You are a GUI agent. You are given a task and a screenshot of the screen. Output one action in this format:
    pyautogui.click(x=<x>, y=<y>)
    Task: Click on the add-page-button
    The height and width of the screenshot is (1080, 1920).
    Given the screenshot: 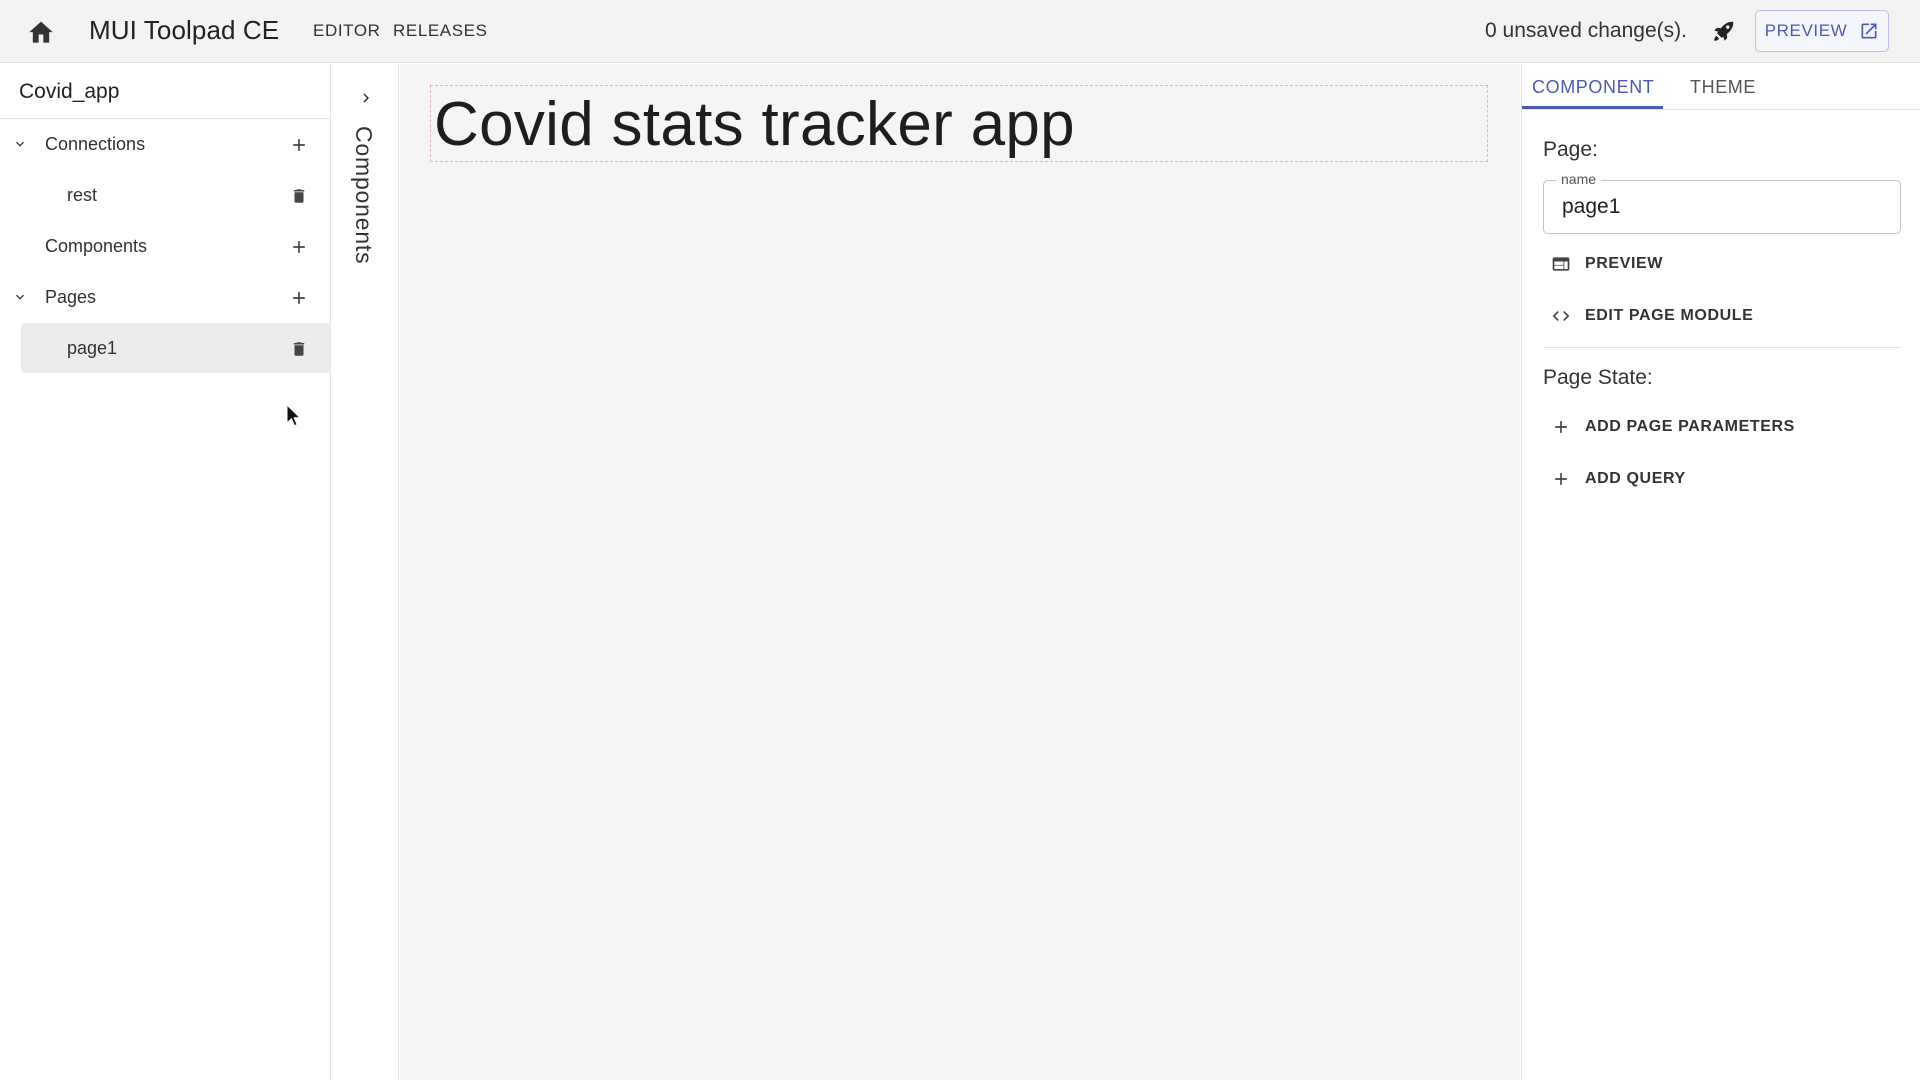 What is the action you would take?
    pyautogui.click(x=299, y=298)
    